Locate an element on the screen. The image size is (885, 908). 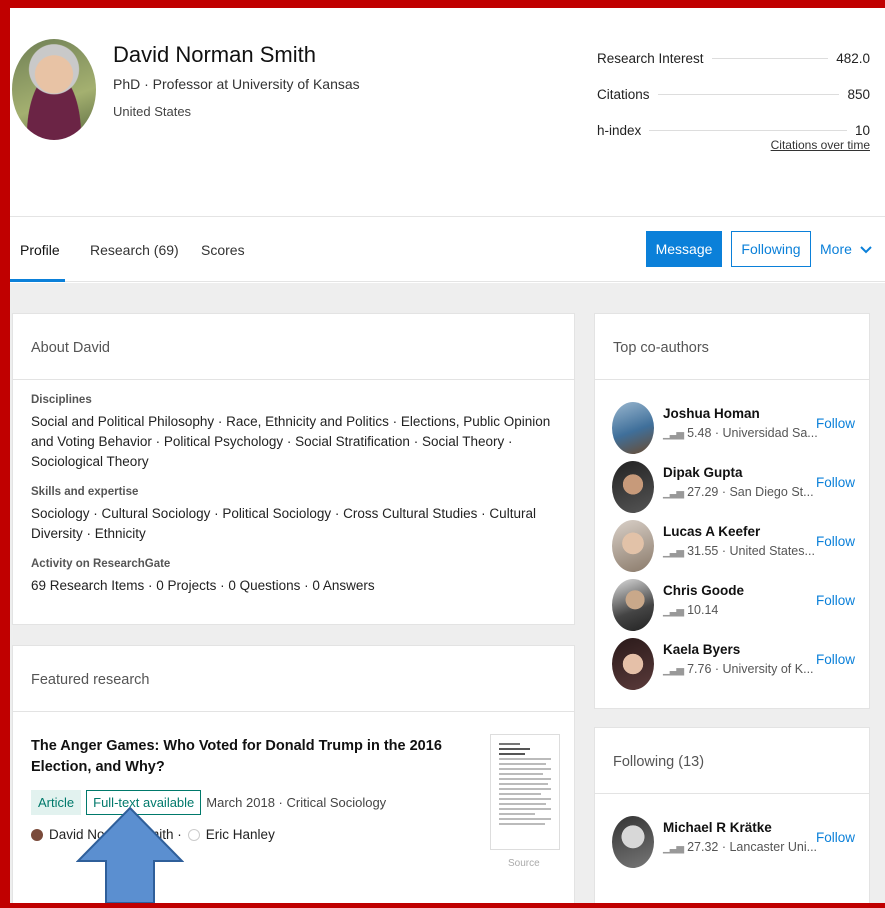
coauthor-name: Joshua Homan is located at coordinates (711, 413).